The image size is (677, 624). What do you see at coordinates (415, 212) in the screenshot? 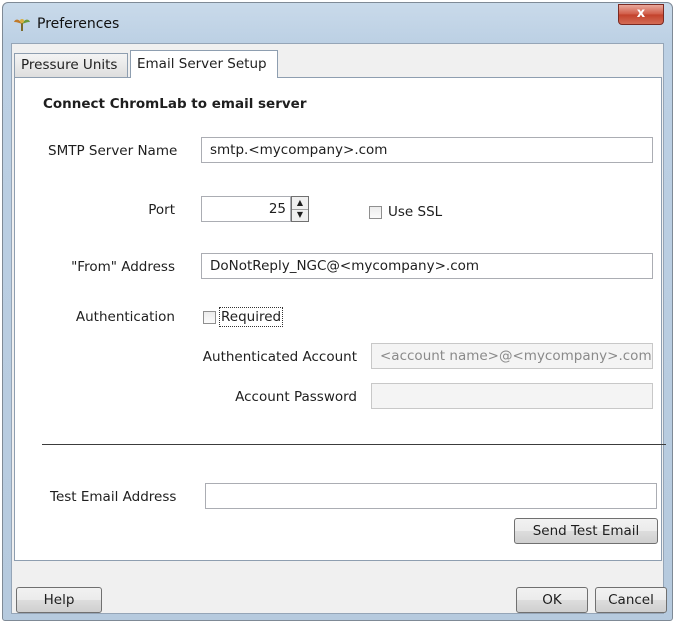
I see `use-ssl-label: Use SSL` at bounding box center [415, 212].